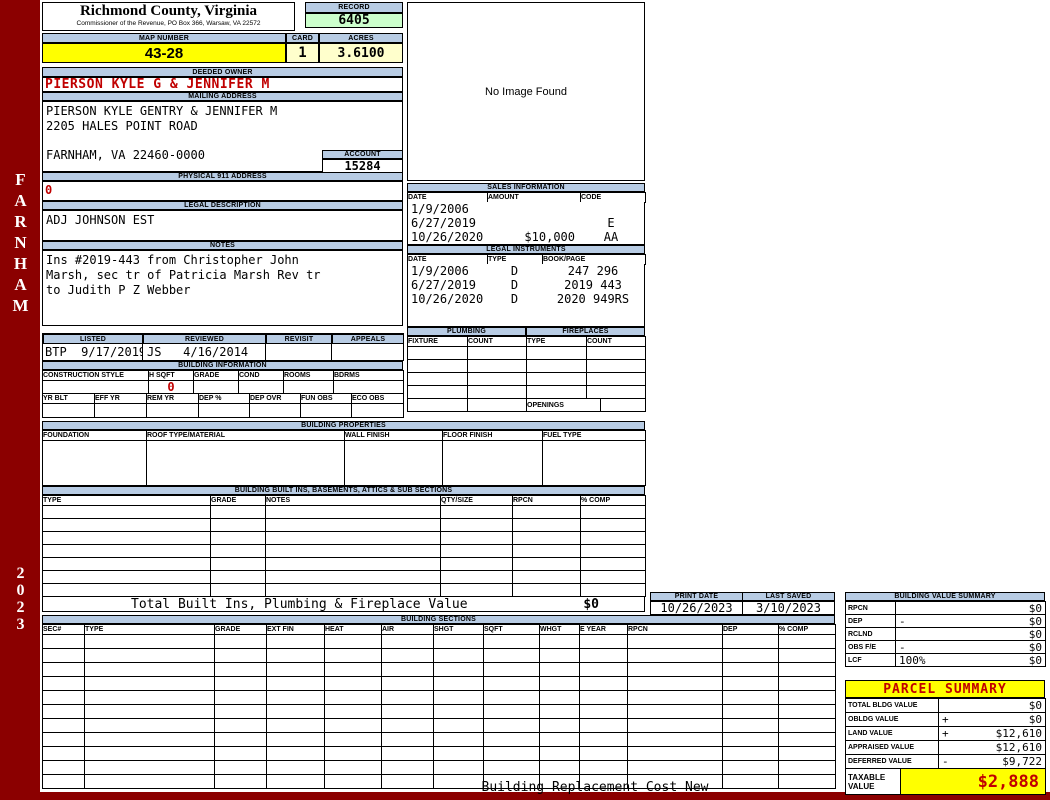  Describe the element at coordinates (477, 538) in the screenshot. I see `sub-qty-cell` at that location.